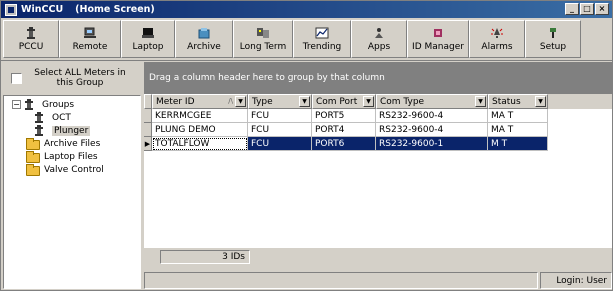 This screenshot has width=613, height=291. I want to click on column-header-label: Status, so click(506, 101).